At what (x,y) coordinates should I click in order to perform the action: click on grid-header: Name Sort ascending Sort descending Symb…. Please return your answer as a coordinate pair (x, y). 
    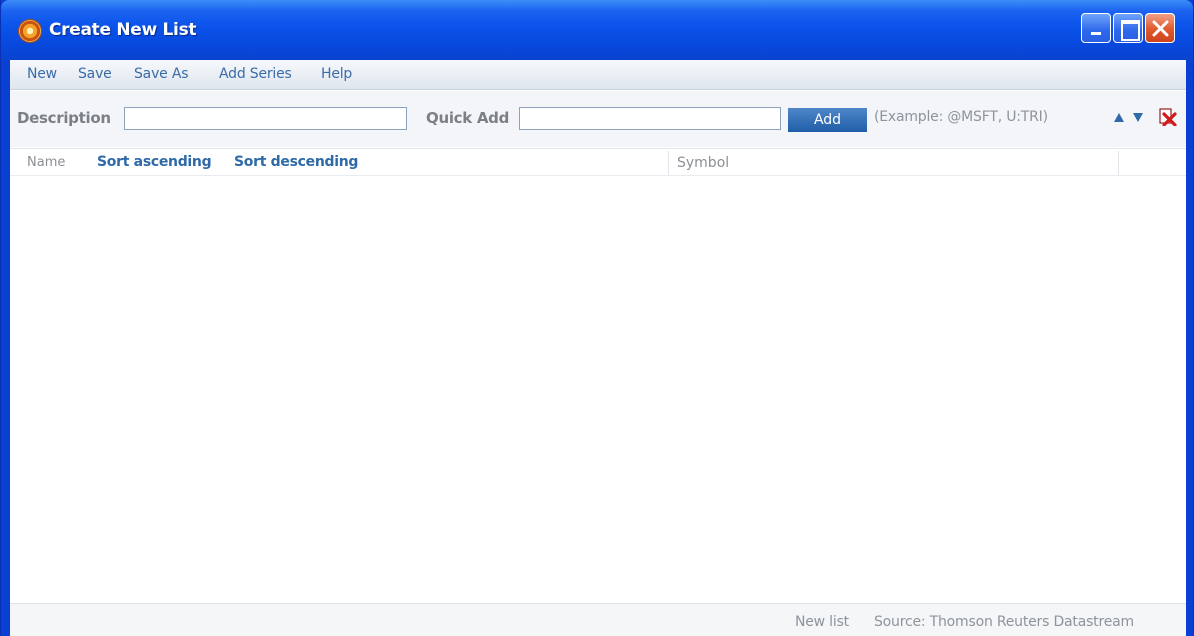
    Looking at the image, I should click on (598, 162).